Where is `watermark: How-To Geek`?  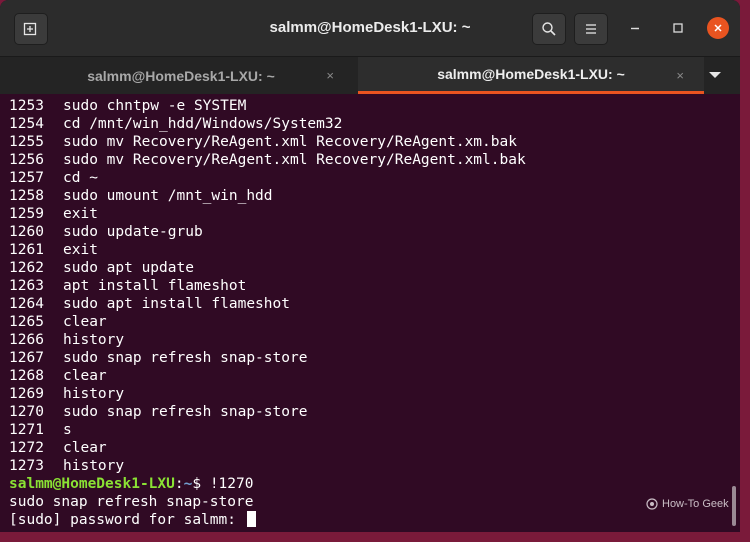 watermark: How-To Geek is located at coordinates (687, 504).